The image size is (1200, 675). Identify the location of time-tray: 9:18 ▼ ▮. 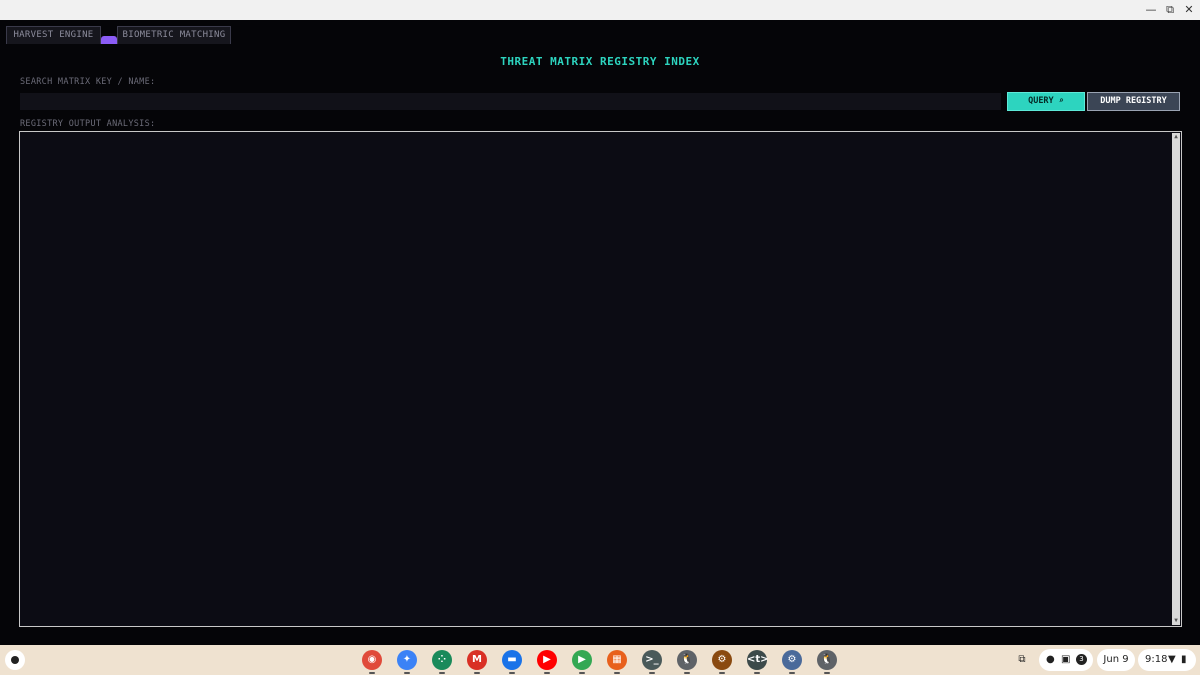
(1167, 660).